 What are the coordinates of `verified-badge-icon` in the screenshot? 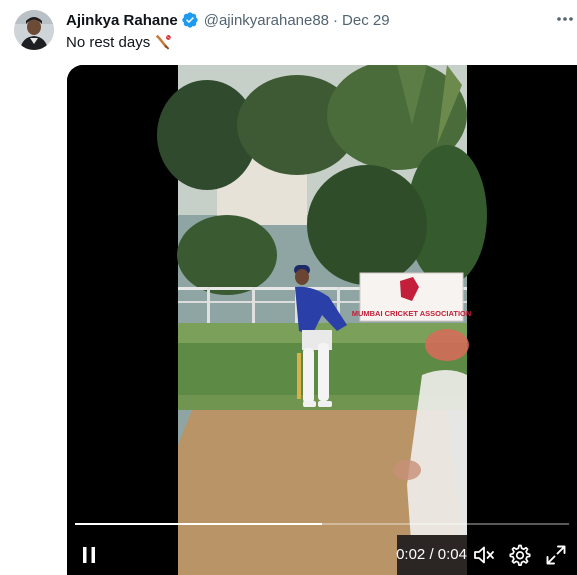 It's located at (190, 20).